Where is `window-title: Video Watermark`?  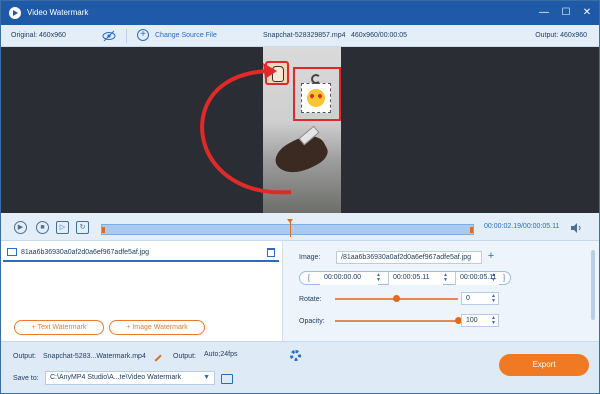 window-title: Video Watermark is located at coordinates (58, 12).